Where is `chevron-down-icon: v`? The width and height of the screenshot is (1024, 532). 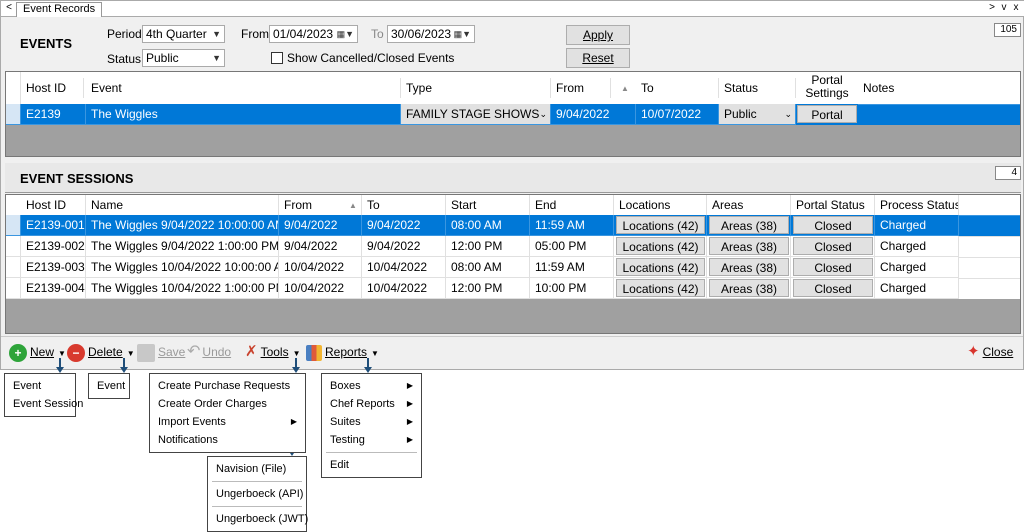 chevron-down-icon: v is located at coordinates (1004, 8).